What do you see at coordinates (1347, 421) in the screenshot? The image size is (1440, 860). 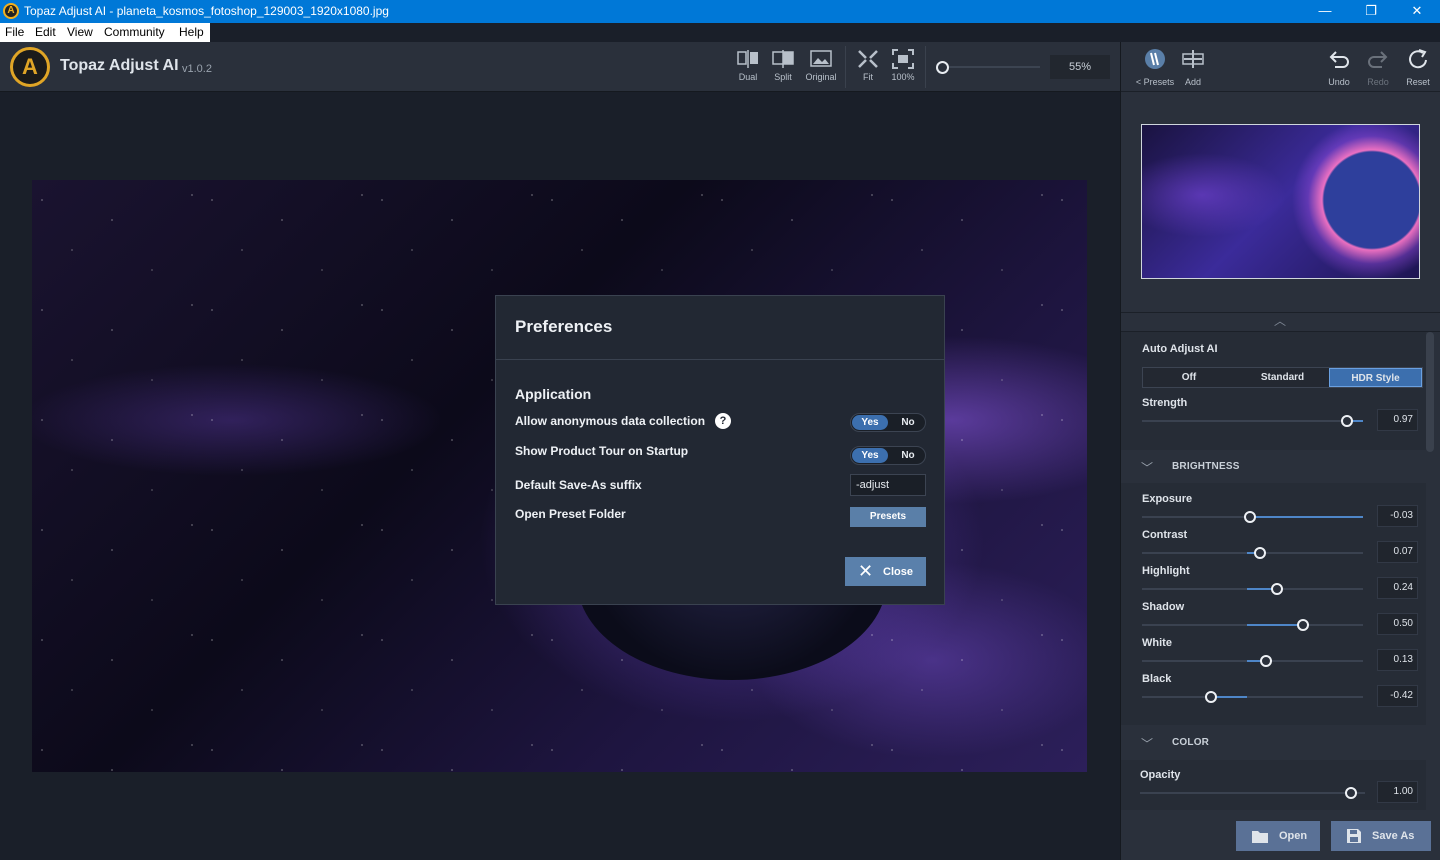 I see `strength-handle` at bounding box center [1347, 421].